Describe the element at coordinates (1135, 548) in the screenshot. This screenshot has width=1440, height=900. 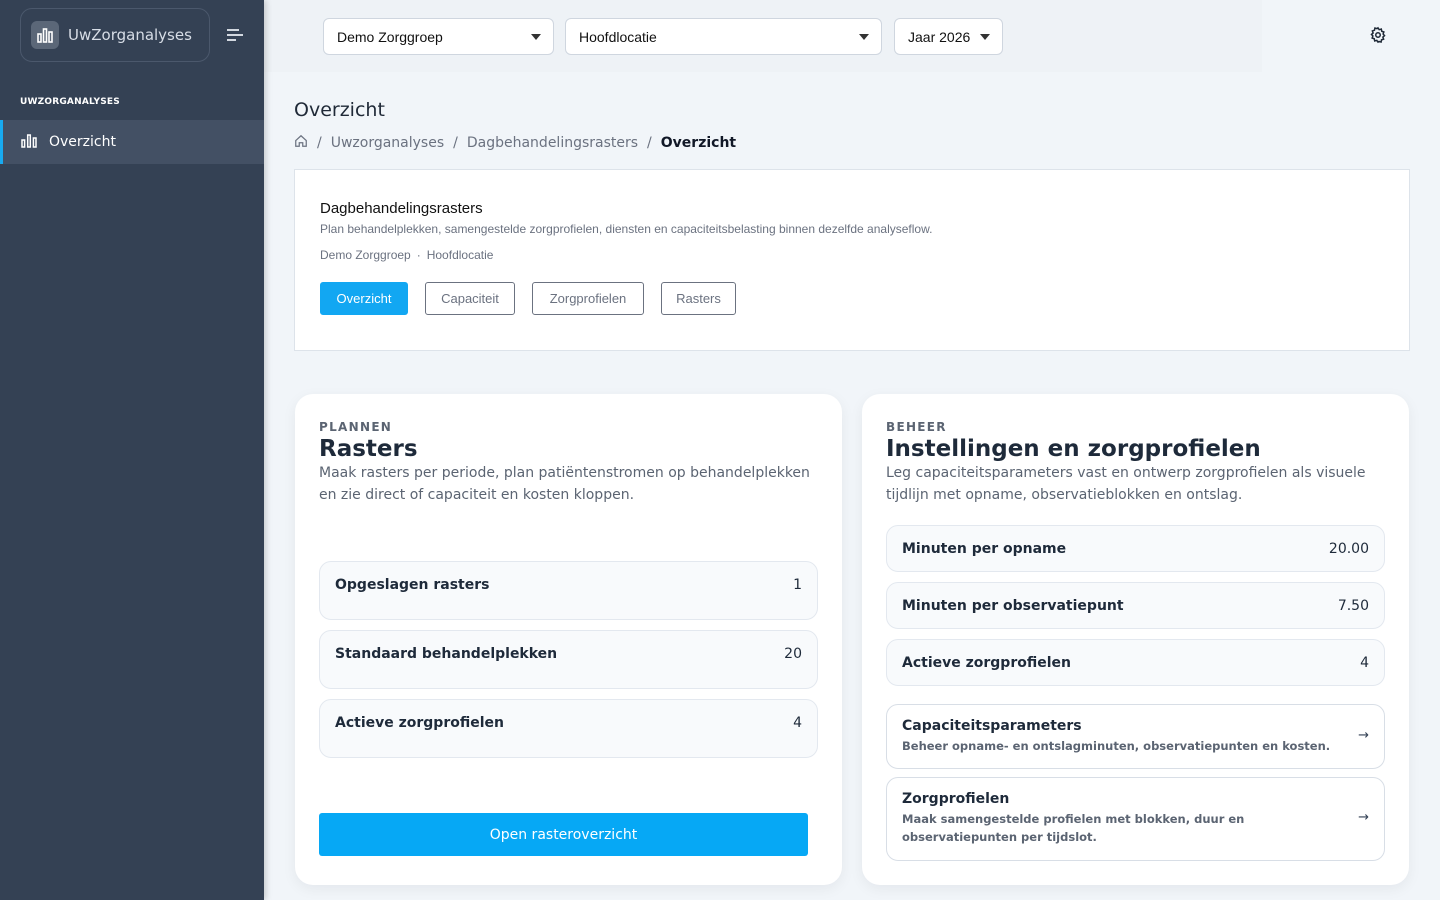
I see `stat-minuten-per-opname: Minuten per opname 20.00` at that location.